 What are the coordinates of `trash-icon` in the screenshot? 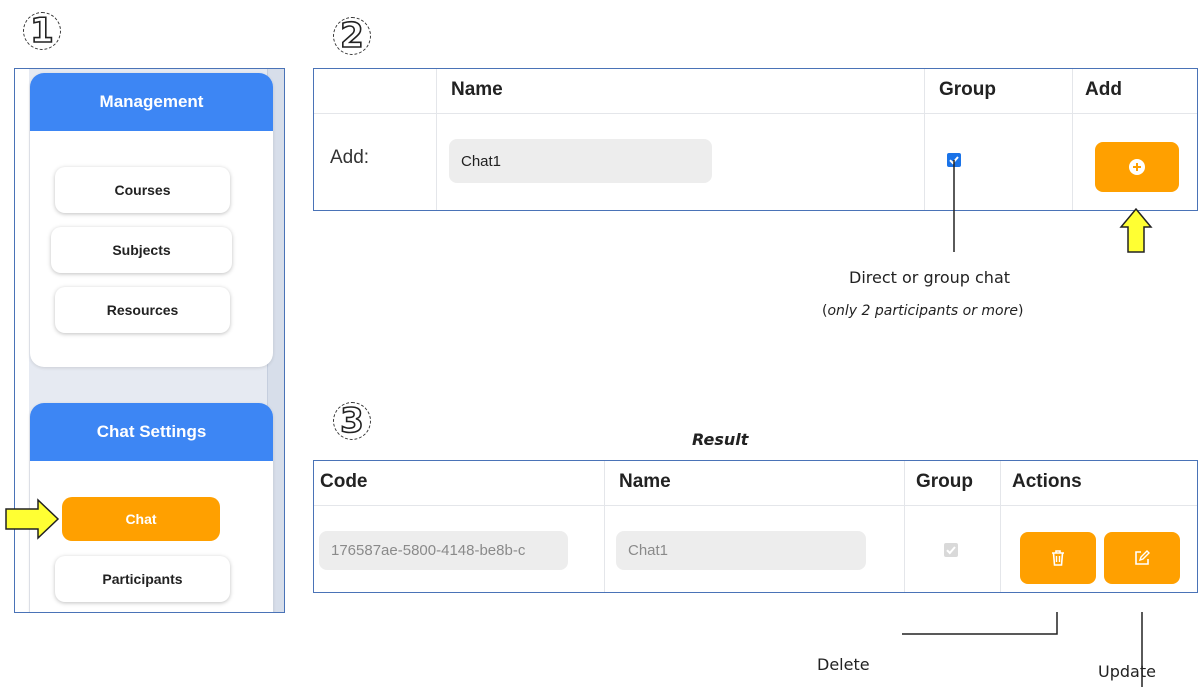 It's located at (1058, 558).